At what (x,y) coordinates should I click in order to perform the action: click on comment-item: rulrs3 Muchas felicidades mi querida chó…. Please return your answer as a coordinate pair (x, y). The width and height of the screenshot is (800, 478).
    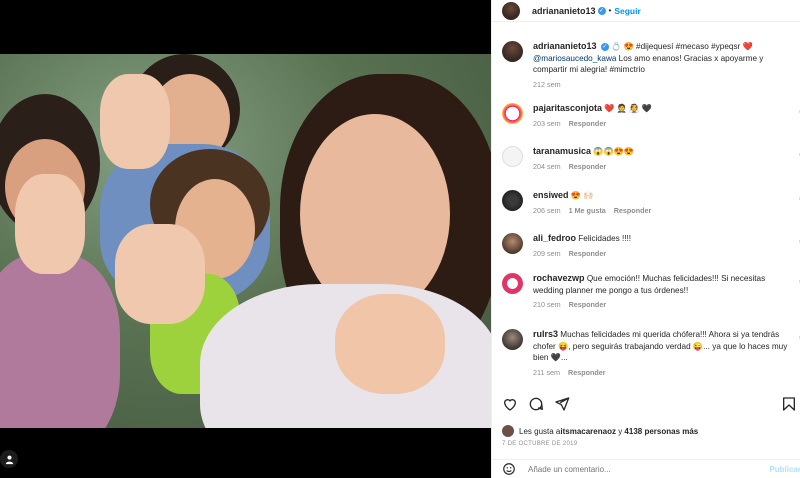
    Looking at the image, I should click on (646, 353).